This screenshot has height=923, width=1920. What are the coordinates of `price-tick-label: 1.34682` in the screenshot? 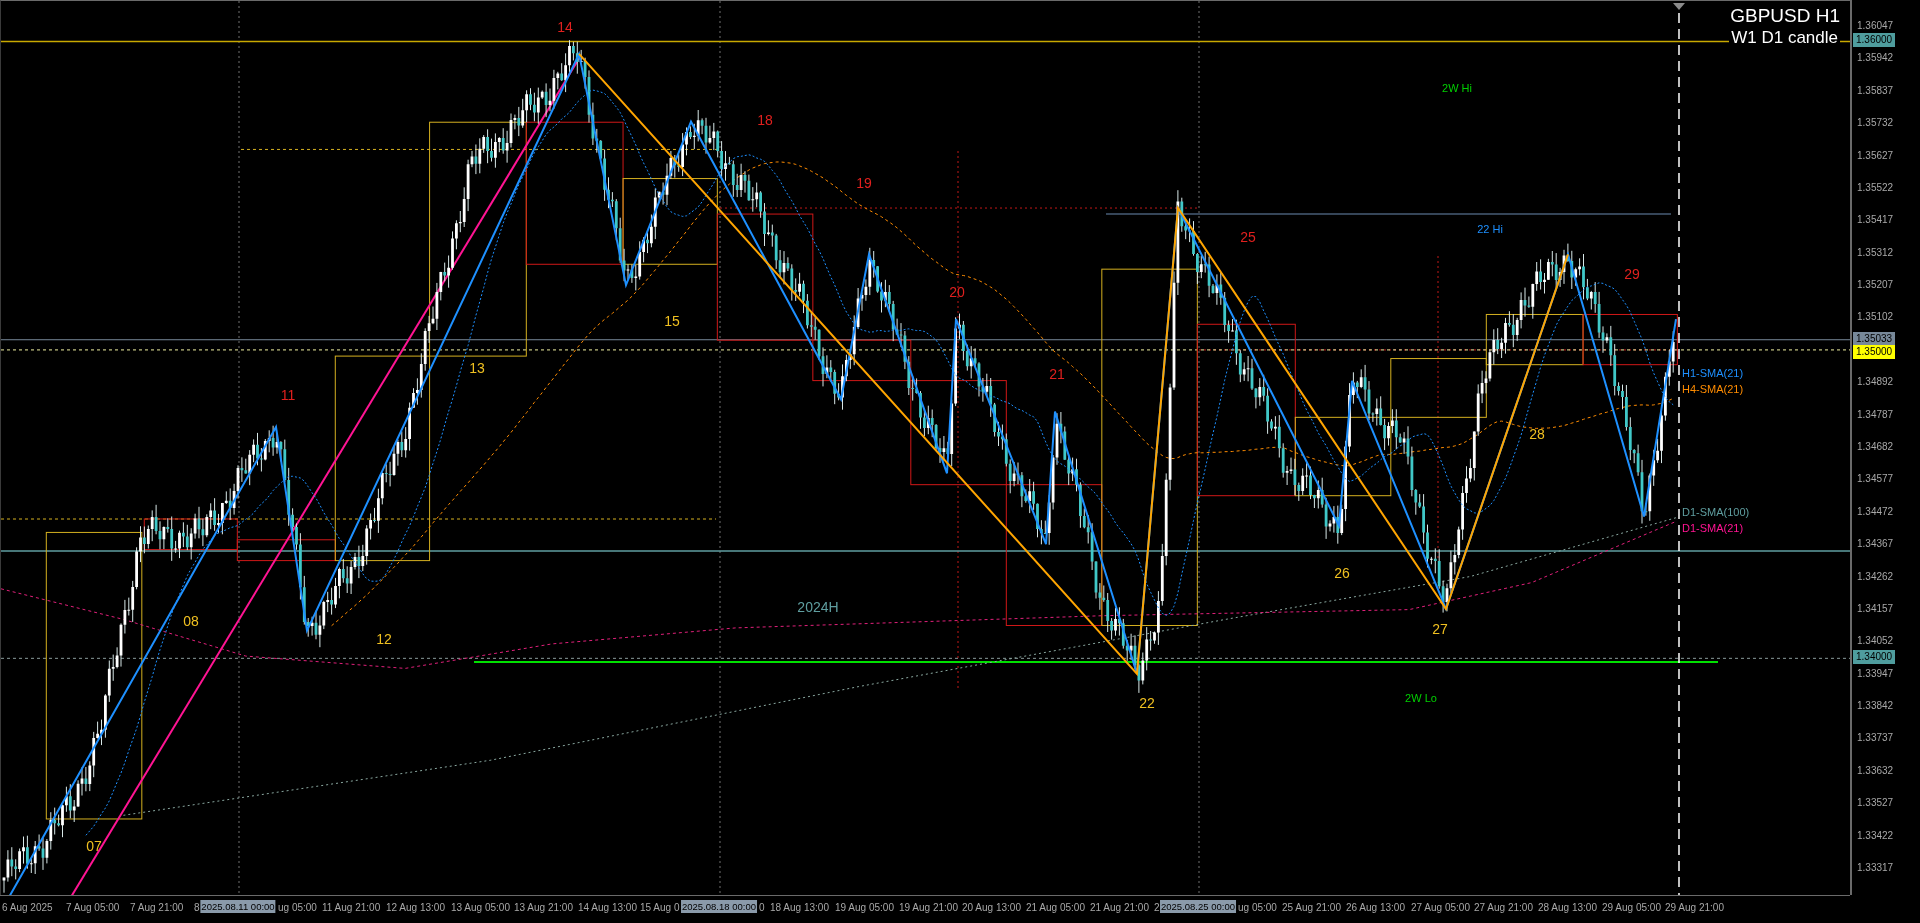 It's located at (1875, 447).